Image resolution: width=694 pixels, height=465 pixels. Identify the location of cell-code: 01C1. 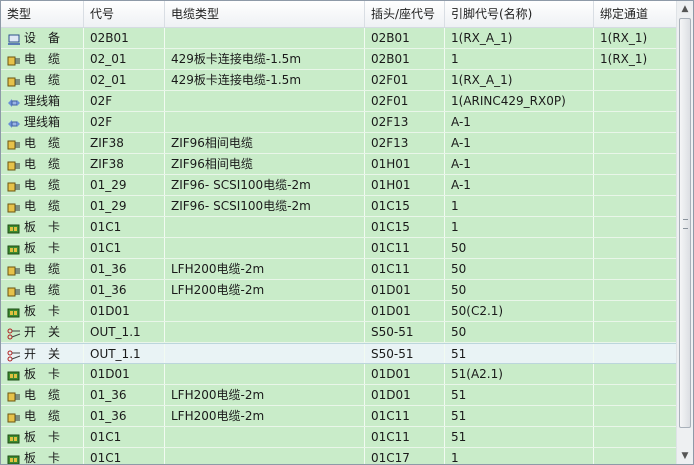
(124, 248).